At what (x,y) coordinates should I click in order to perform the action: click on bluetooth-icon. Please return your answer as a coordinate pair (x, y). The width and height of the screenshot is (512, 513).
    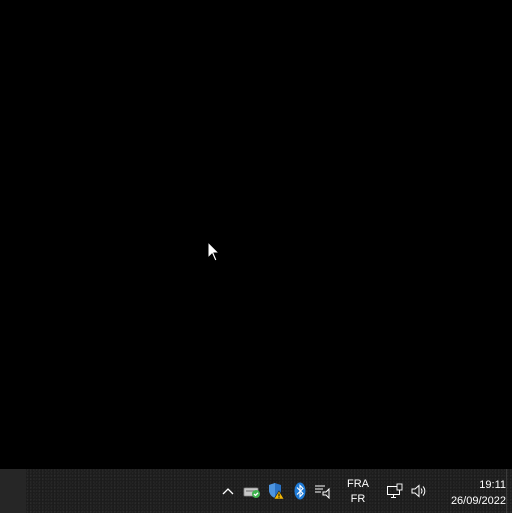
    Looking at the image, I should click on (300, 491).